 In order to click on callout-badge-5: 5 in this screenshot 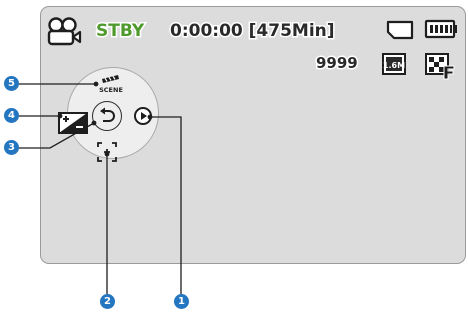, I will do `click(11, 83)`.